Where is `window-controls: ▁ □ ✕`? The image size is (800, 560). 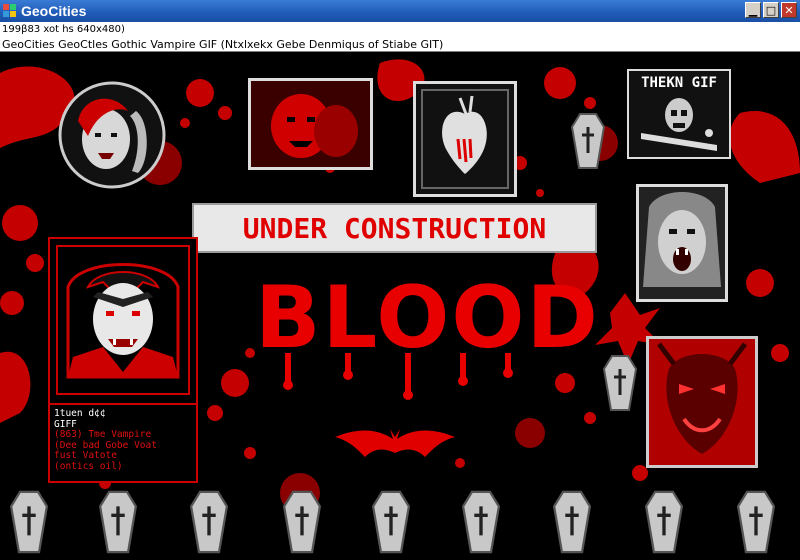
window-controls: ▁ □ ✕ is located at coordinates (771, 10).